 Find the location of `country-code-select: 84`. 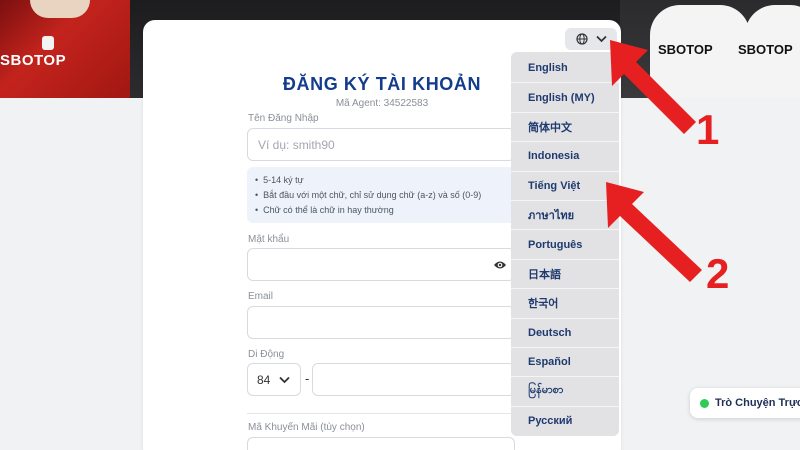

country-code-select: 84 is located at coordinates (274, 379).